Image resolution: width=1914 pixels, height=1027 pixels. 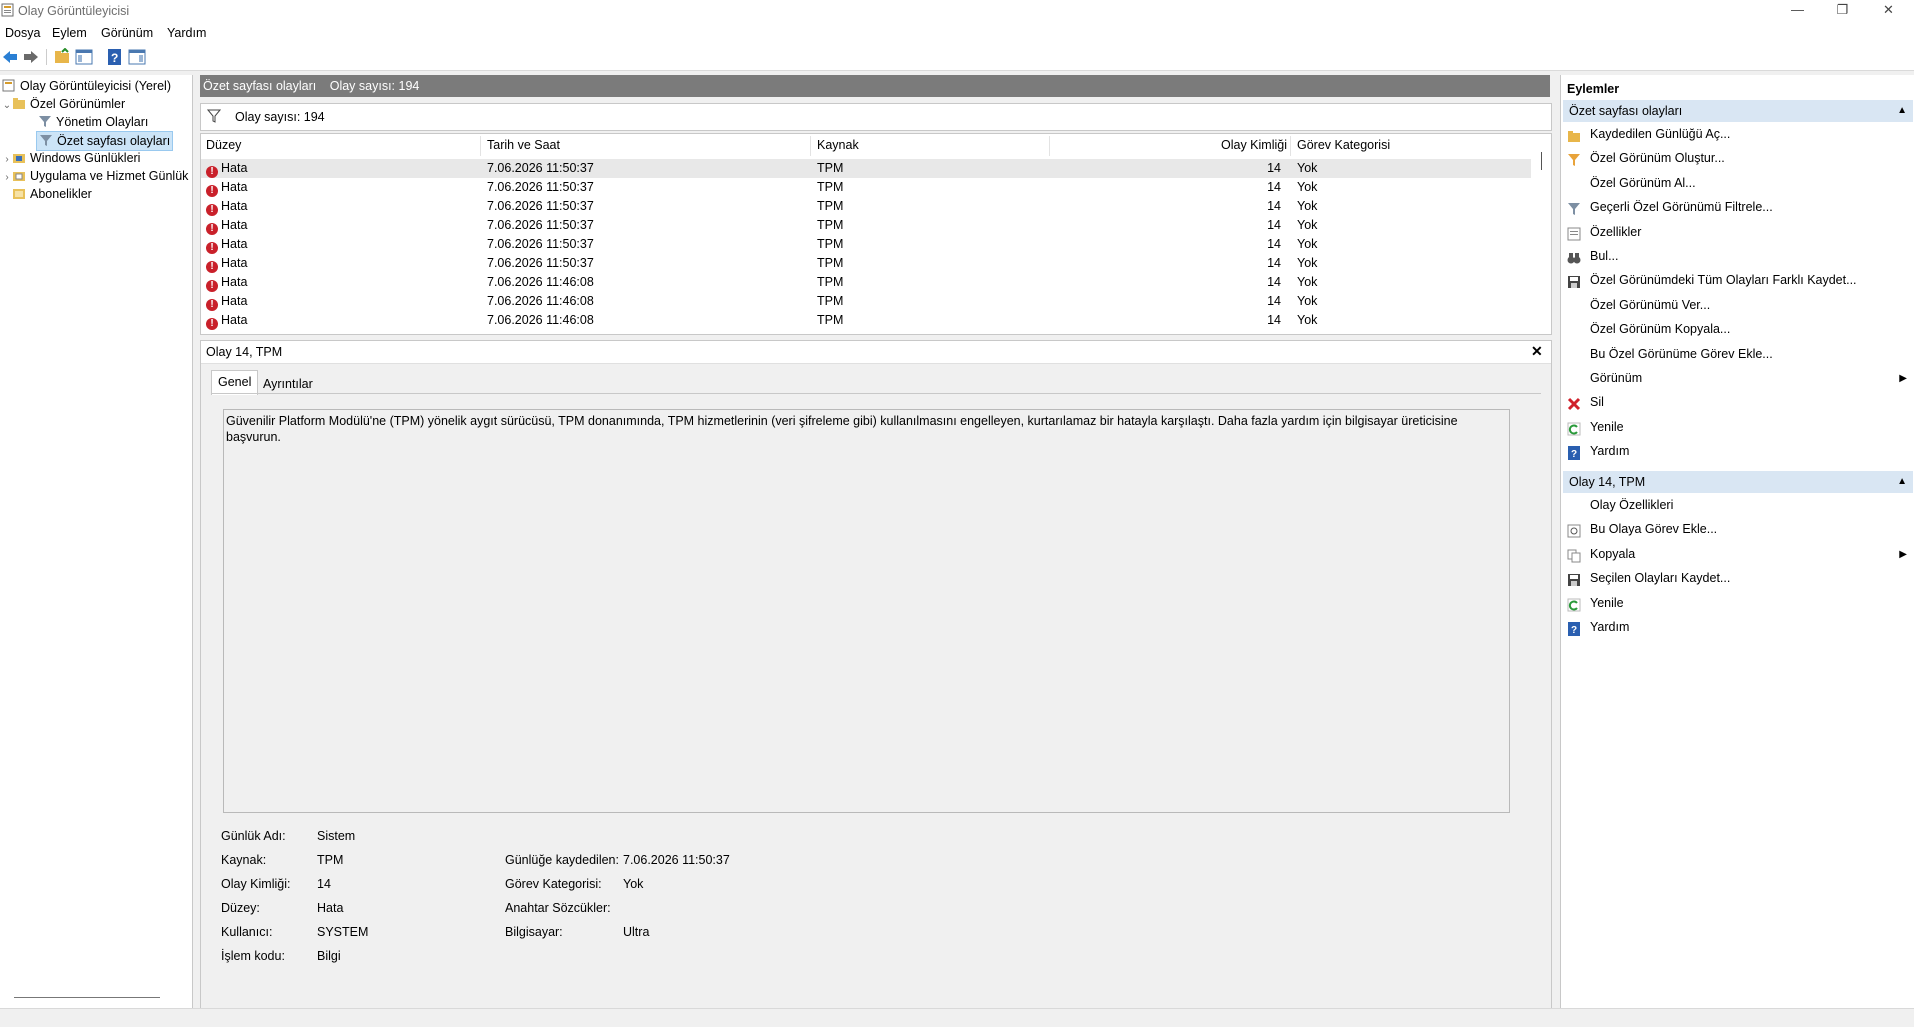 I want to click on tab-general: Genel, so click(x=235, y=382).